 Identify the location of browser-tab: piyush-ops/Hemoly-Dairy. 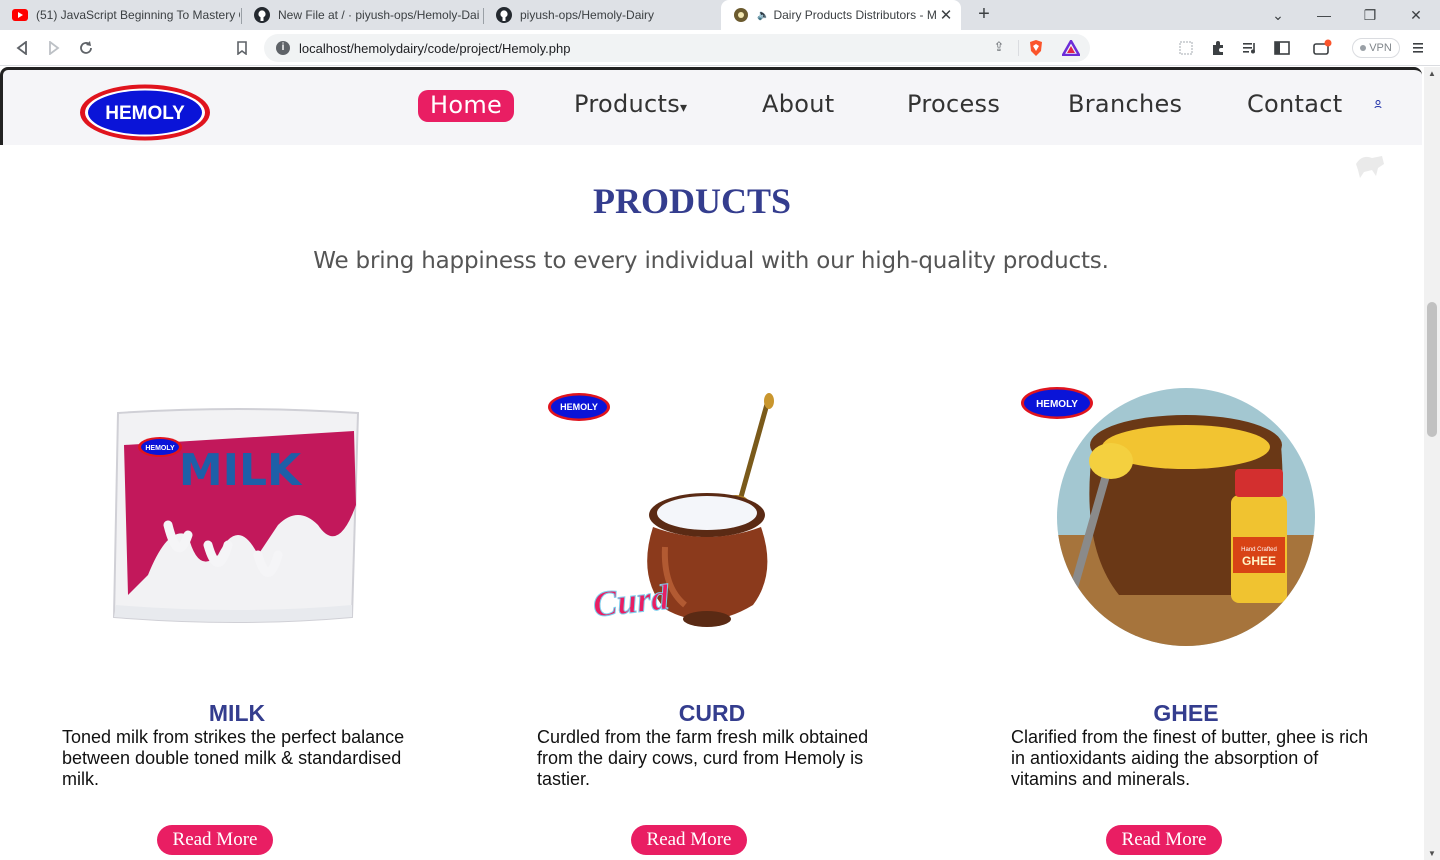
(602, 15).